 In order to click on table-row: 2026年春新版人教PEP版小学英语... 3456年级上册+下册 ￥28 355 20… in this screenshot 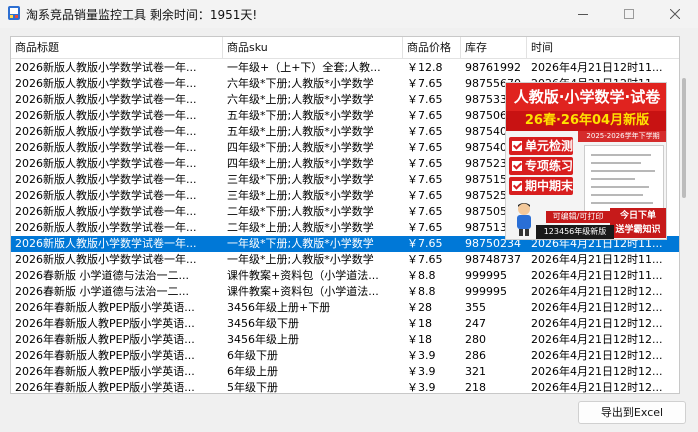, I will do `click(345, 308)`.